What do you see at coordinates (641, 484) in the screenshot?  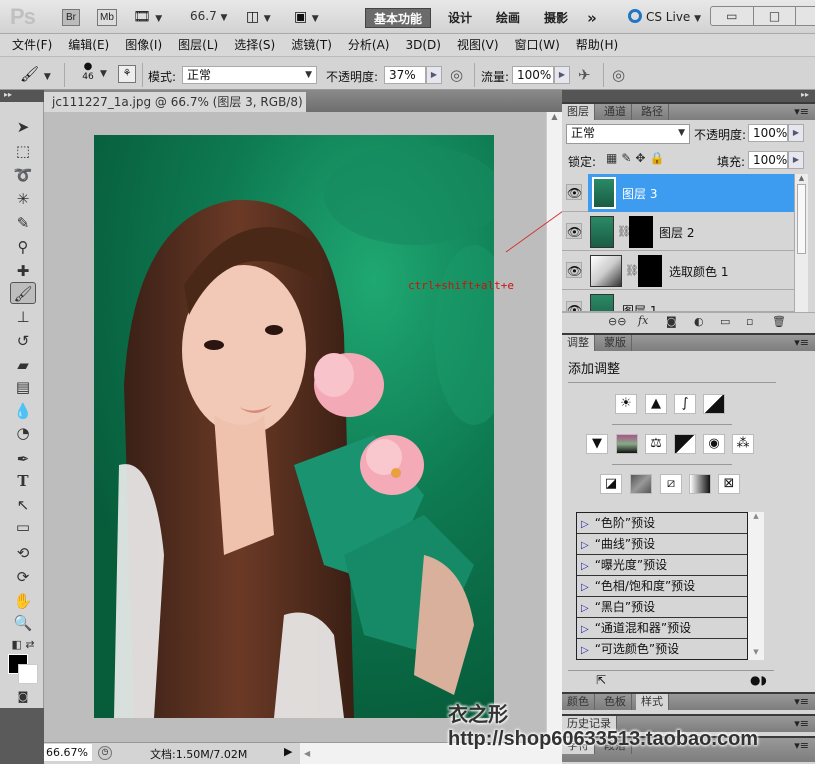 I see `posterize-icon` at bounding box center [641, 484].